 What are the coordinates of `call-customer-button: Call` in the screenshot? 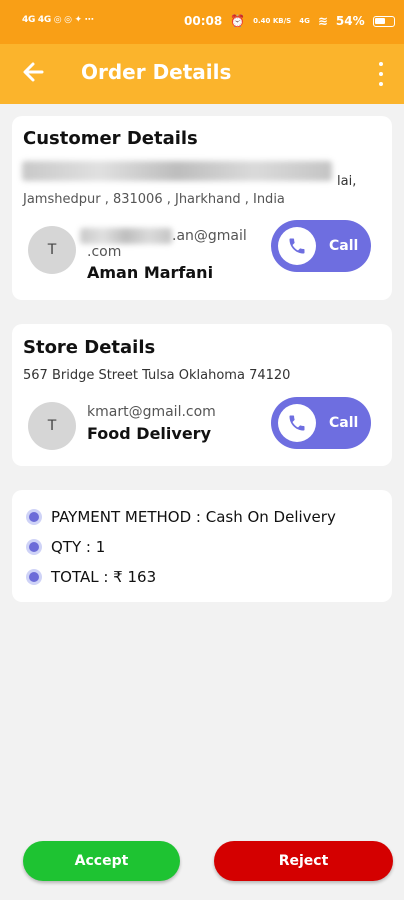 It's located at (321, 246).